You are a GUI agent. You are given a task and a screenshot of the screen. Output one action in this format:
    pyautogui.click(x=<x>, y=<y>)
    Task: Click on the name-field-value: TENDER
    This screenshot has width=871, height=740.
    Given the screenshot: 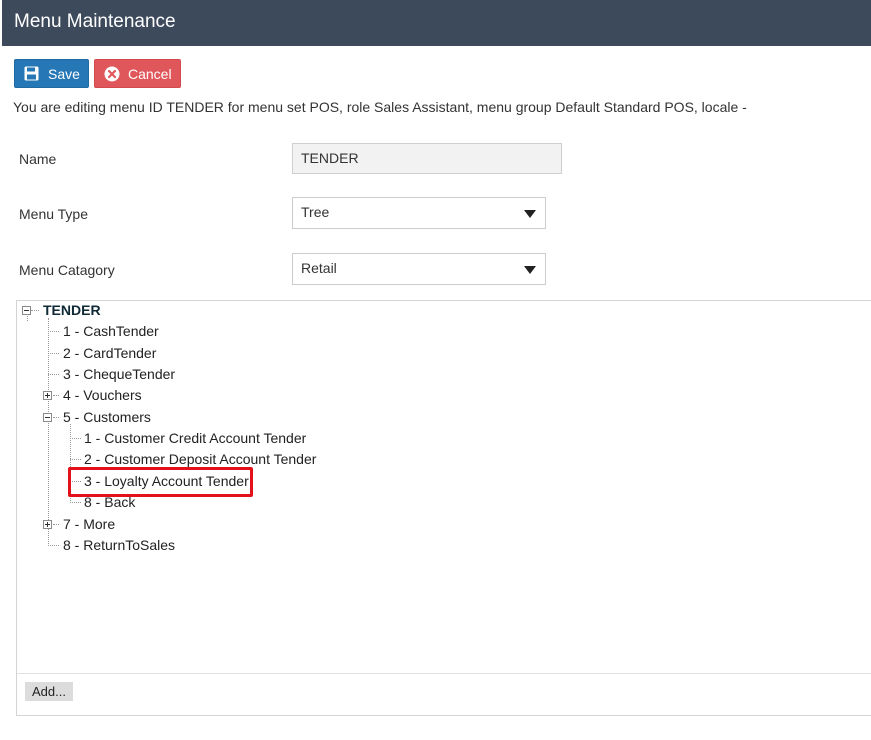 What is the action you would take?
    pyautogui.click(x=330, y=158)
    